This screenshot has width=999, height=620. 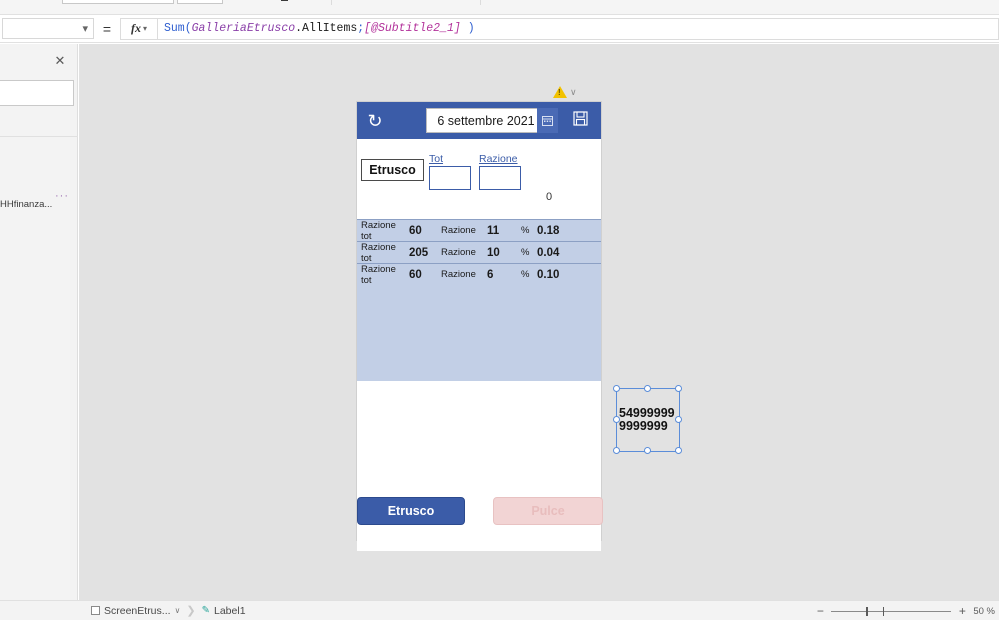 What do you see at coordinates (31, 1) in the screenshot?
I see `theme-dropdown: Tema\u25be` at bounding box center [31, 1].